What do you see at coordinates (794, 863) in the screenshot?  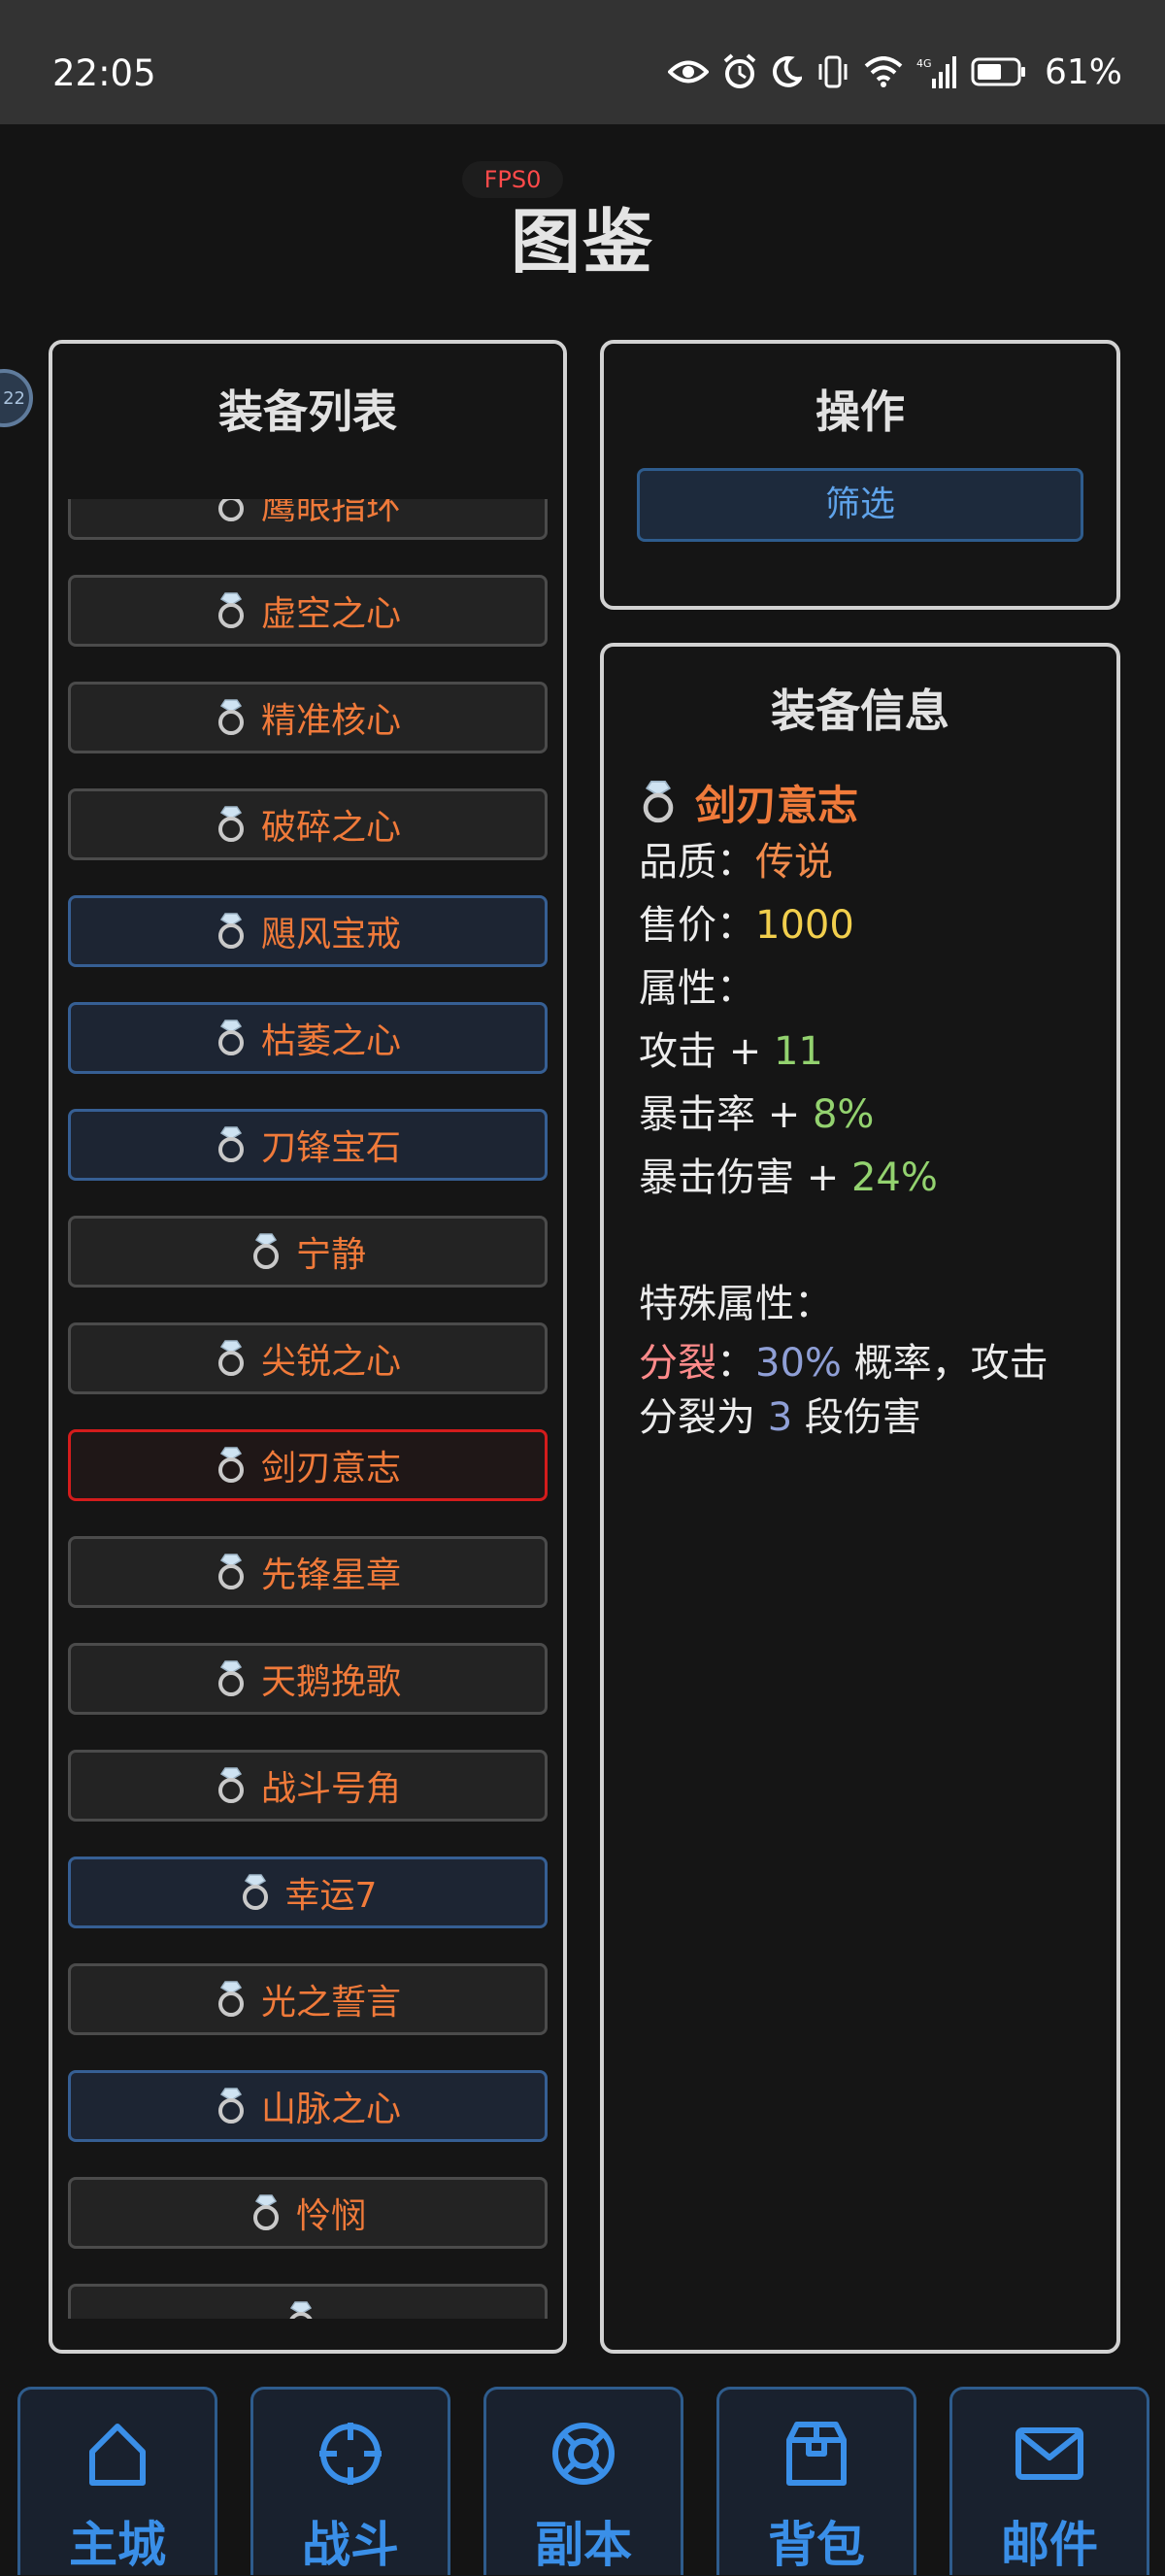 I see `quality-value: 传说` at bounding box center [794, 863].